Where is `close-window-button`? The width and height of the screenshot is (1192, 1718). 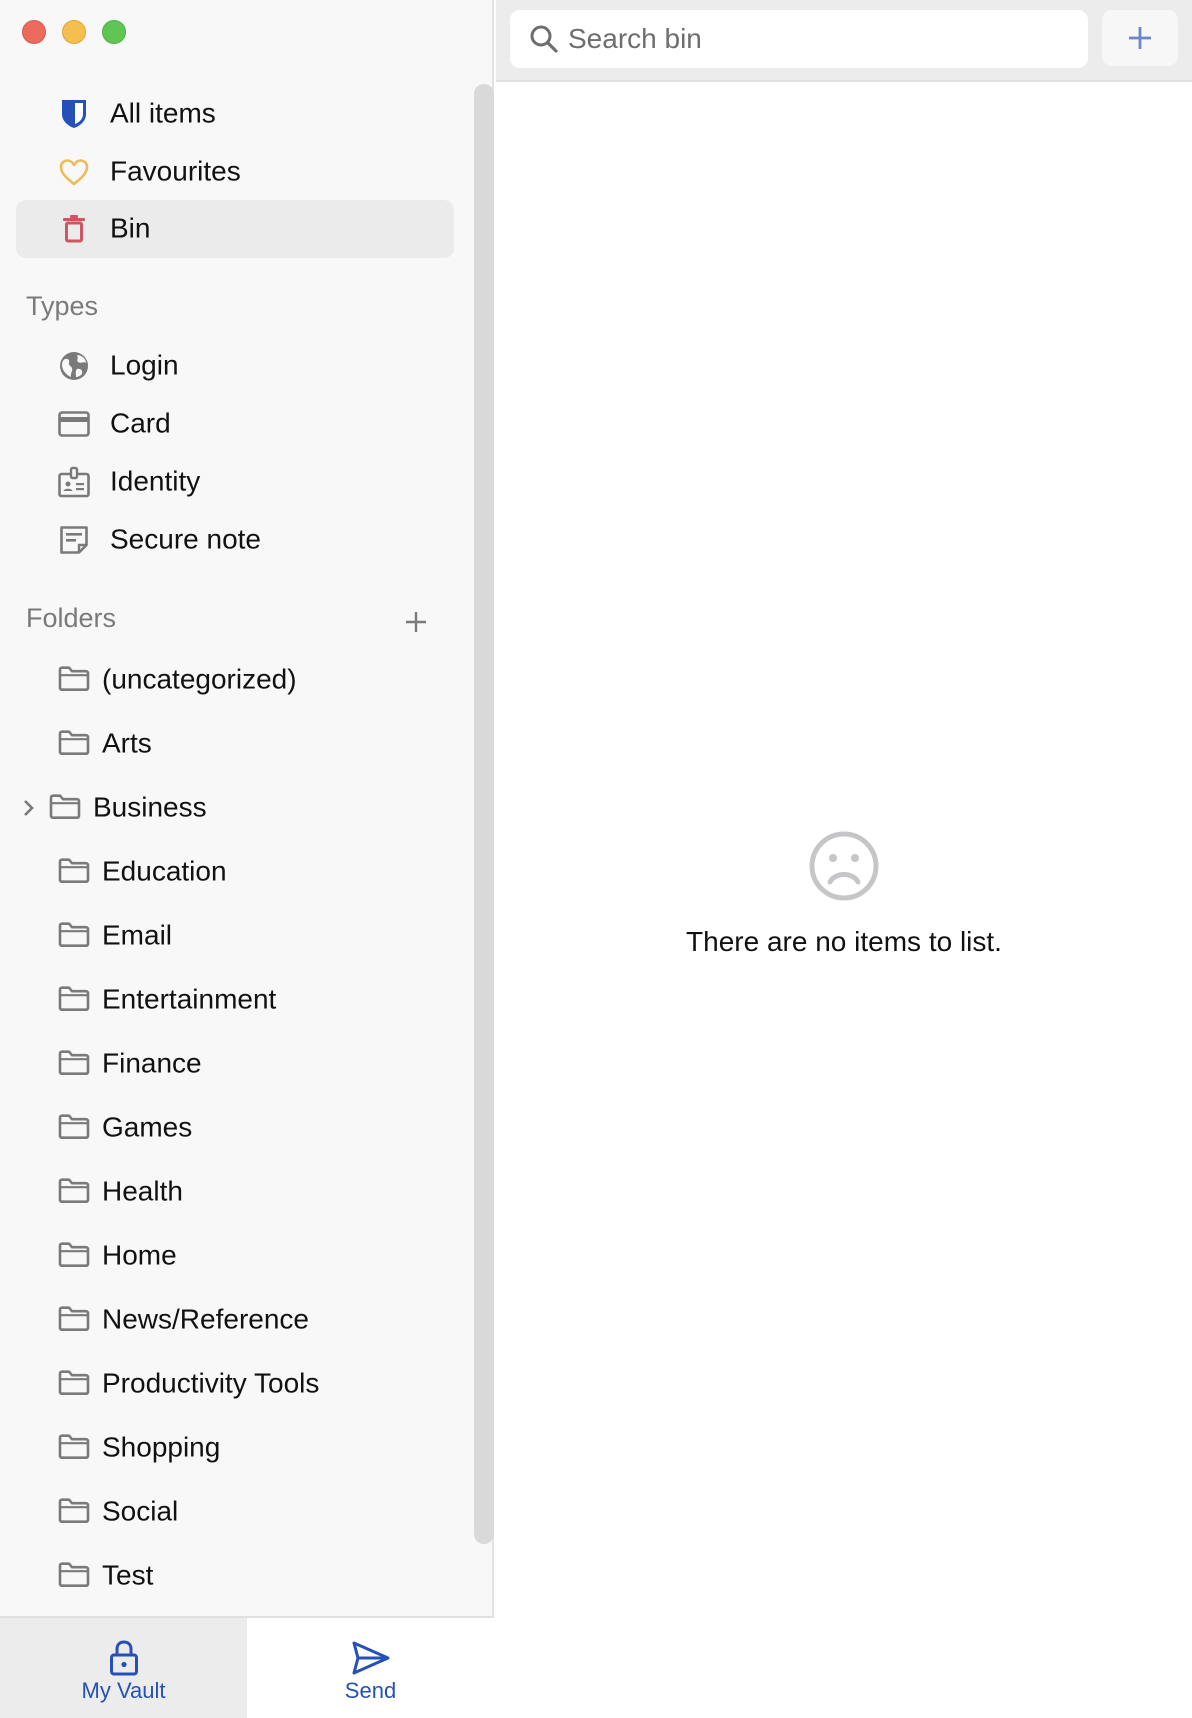
close-window-button is located at coordinates (34, 32).